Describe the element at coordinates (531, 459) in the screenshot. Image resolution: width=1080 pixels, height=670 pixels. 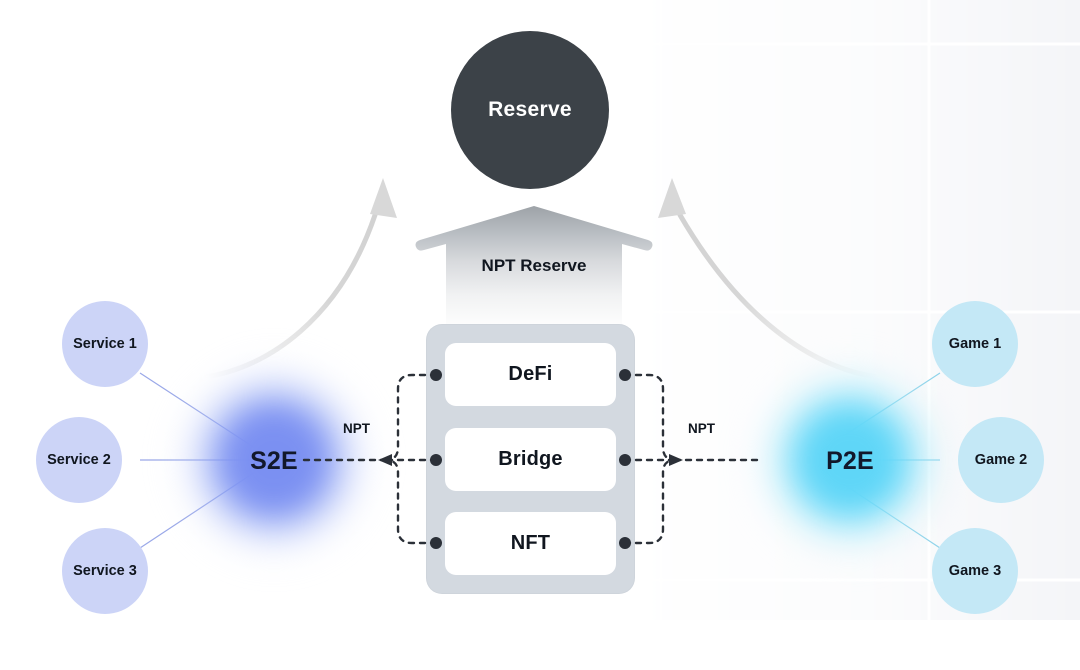
I see `dashed-connectors` at that location.